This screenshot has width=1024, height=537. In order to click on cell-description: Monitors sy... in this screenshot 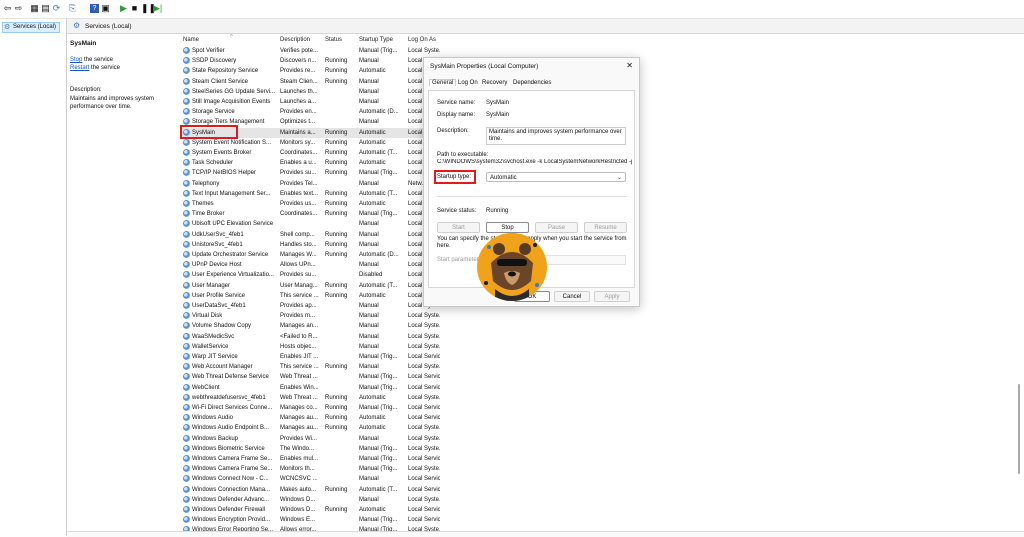, I will do `click(298, 142)`.